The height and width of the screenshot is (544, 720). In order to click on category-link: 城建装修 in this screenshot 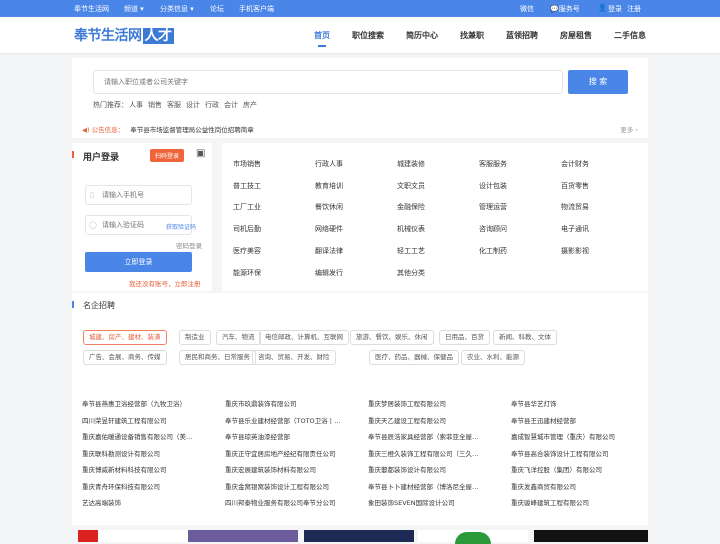, I will do `click(411, 164)`.